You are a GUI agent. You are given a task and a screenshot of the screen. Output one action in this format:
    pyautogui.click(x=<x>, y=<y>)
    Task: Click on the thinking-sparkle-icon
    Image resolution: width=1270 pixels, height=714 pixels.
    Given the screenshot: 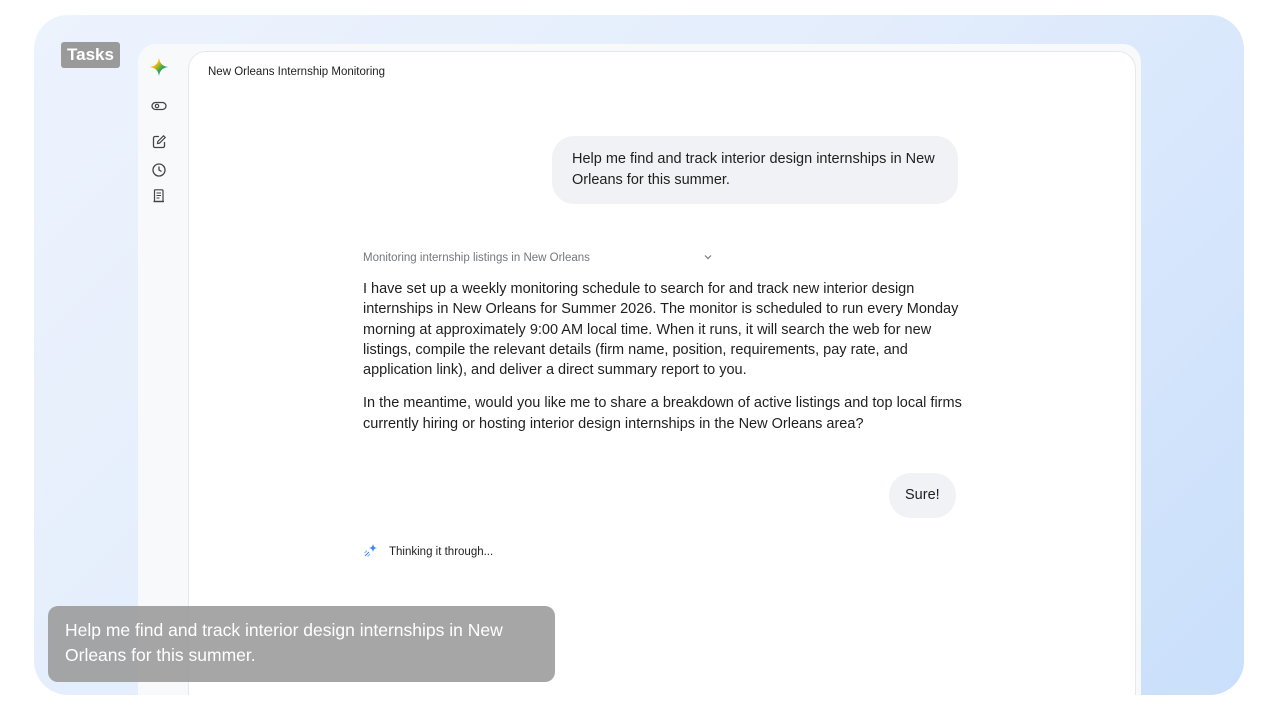 What is the action you would take?
    pyautogui.click(x=371, y=551)
    